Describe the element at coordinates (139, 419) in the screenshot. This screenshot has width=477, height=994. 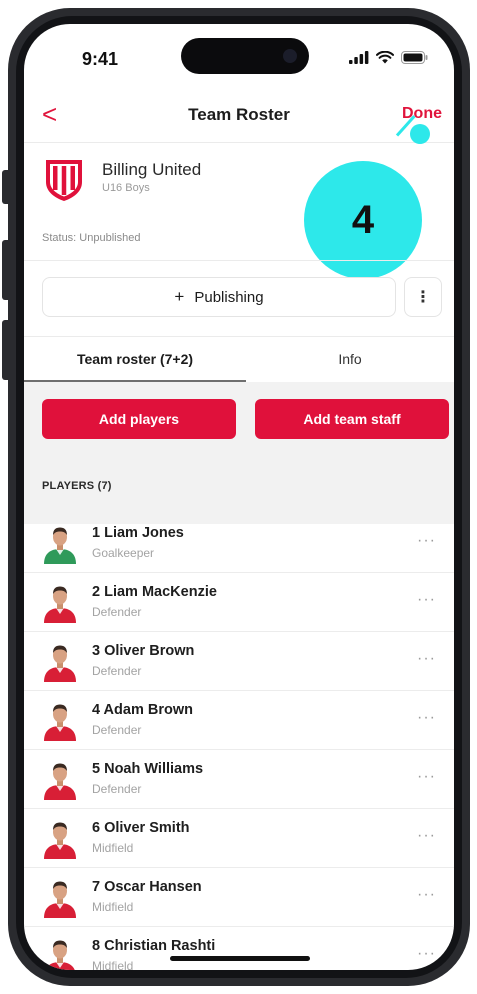
I see `add-players-button: Add players` at that location.